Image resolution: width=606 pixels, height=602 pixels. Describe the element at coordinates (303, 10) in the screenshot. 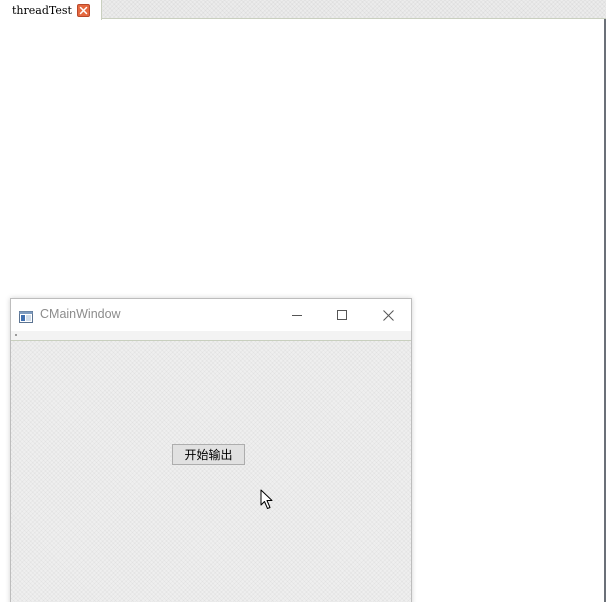

I see `tab-bar: threadTest` at that location.